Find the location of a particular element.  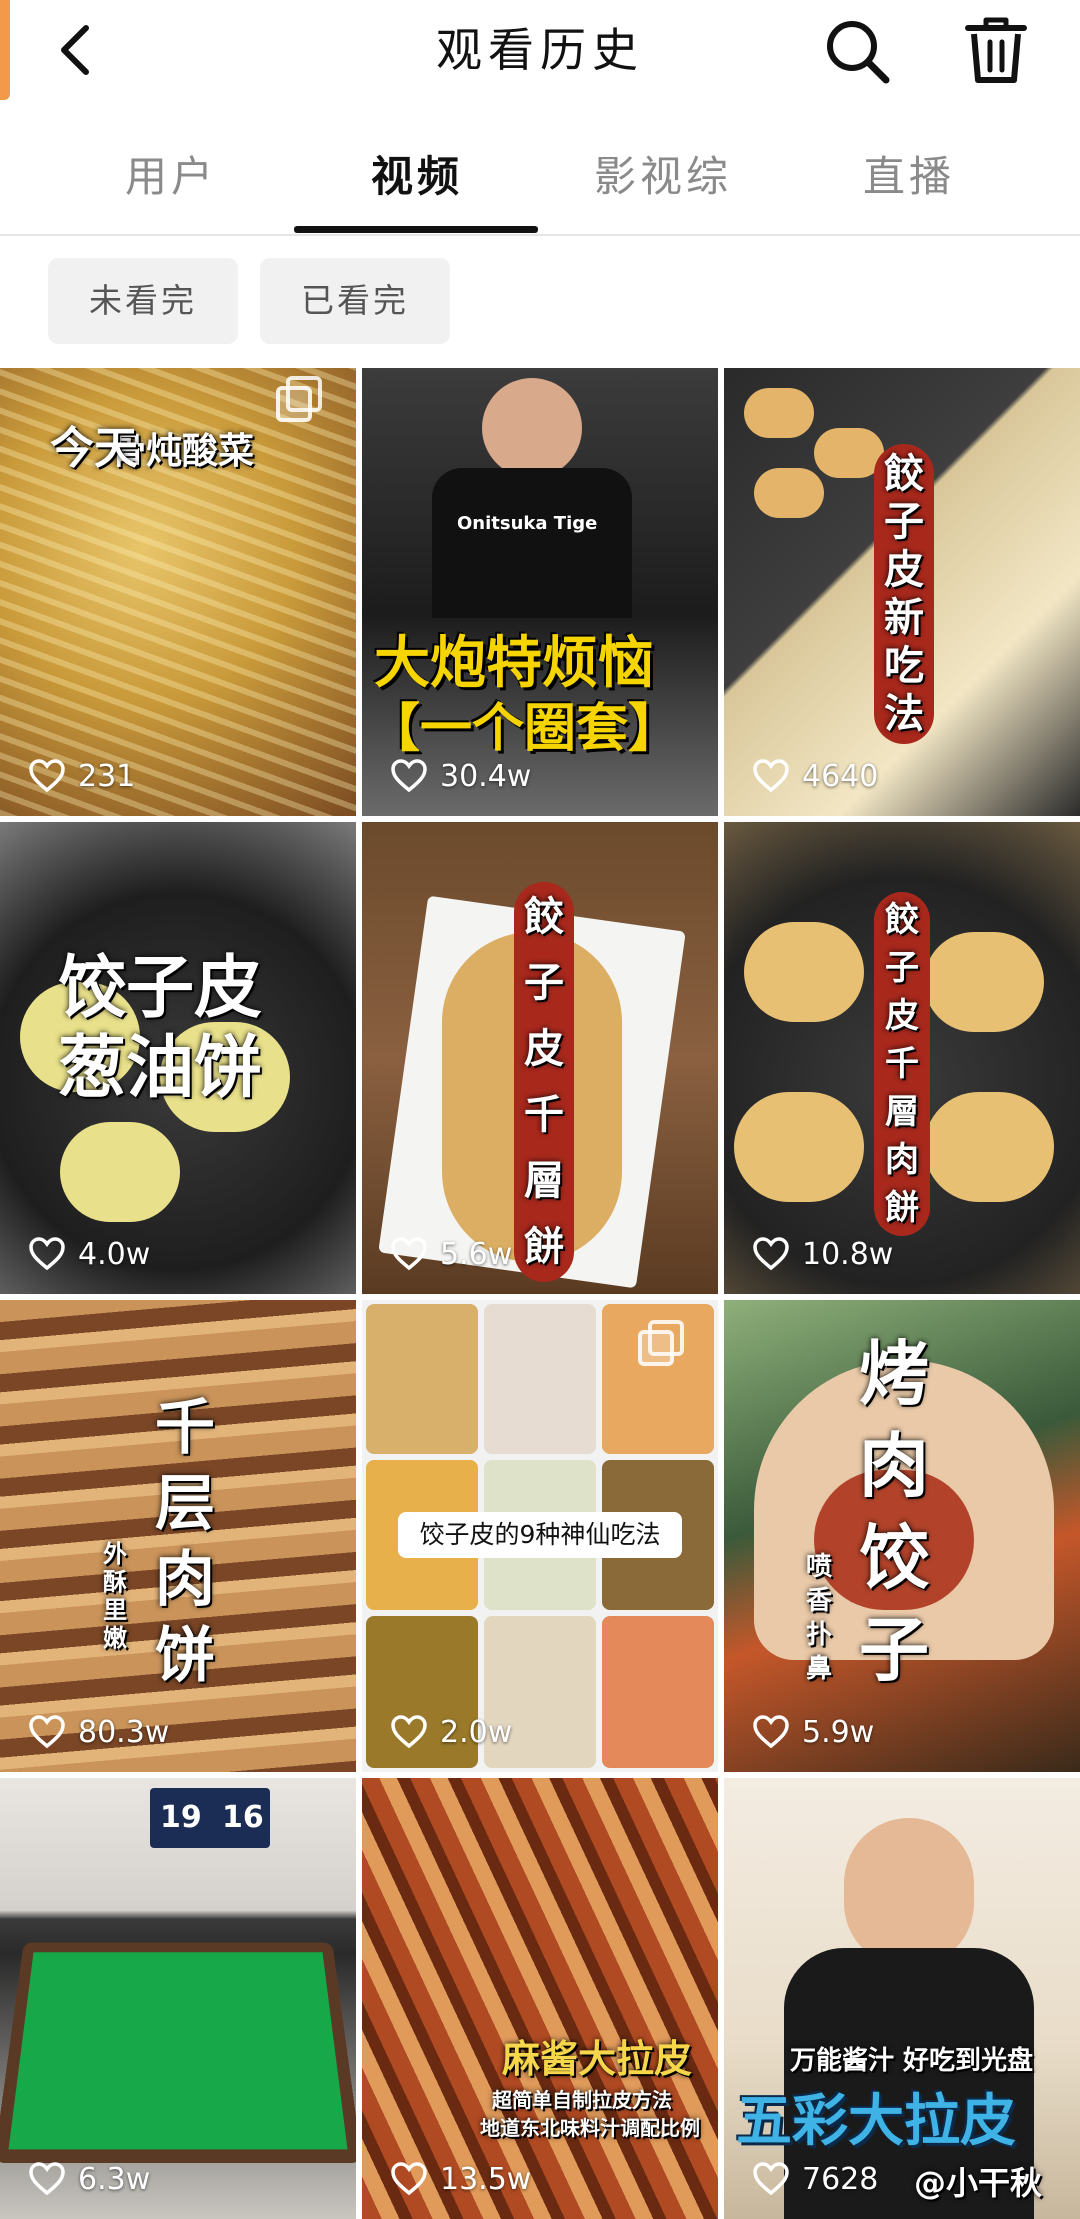

back-button is located at coordinates (80, 50).